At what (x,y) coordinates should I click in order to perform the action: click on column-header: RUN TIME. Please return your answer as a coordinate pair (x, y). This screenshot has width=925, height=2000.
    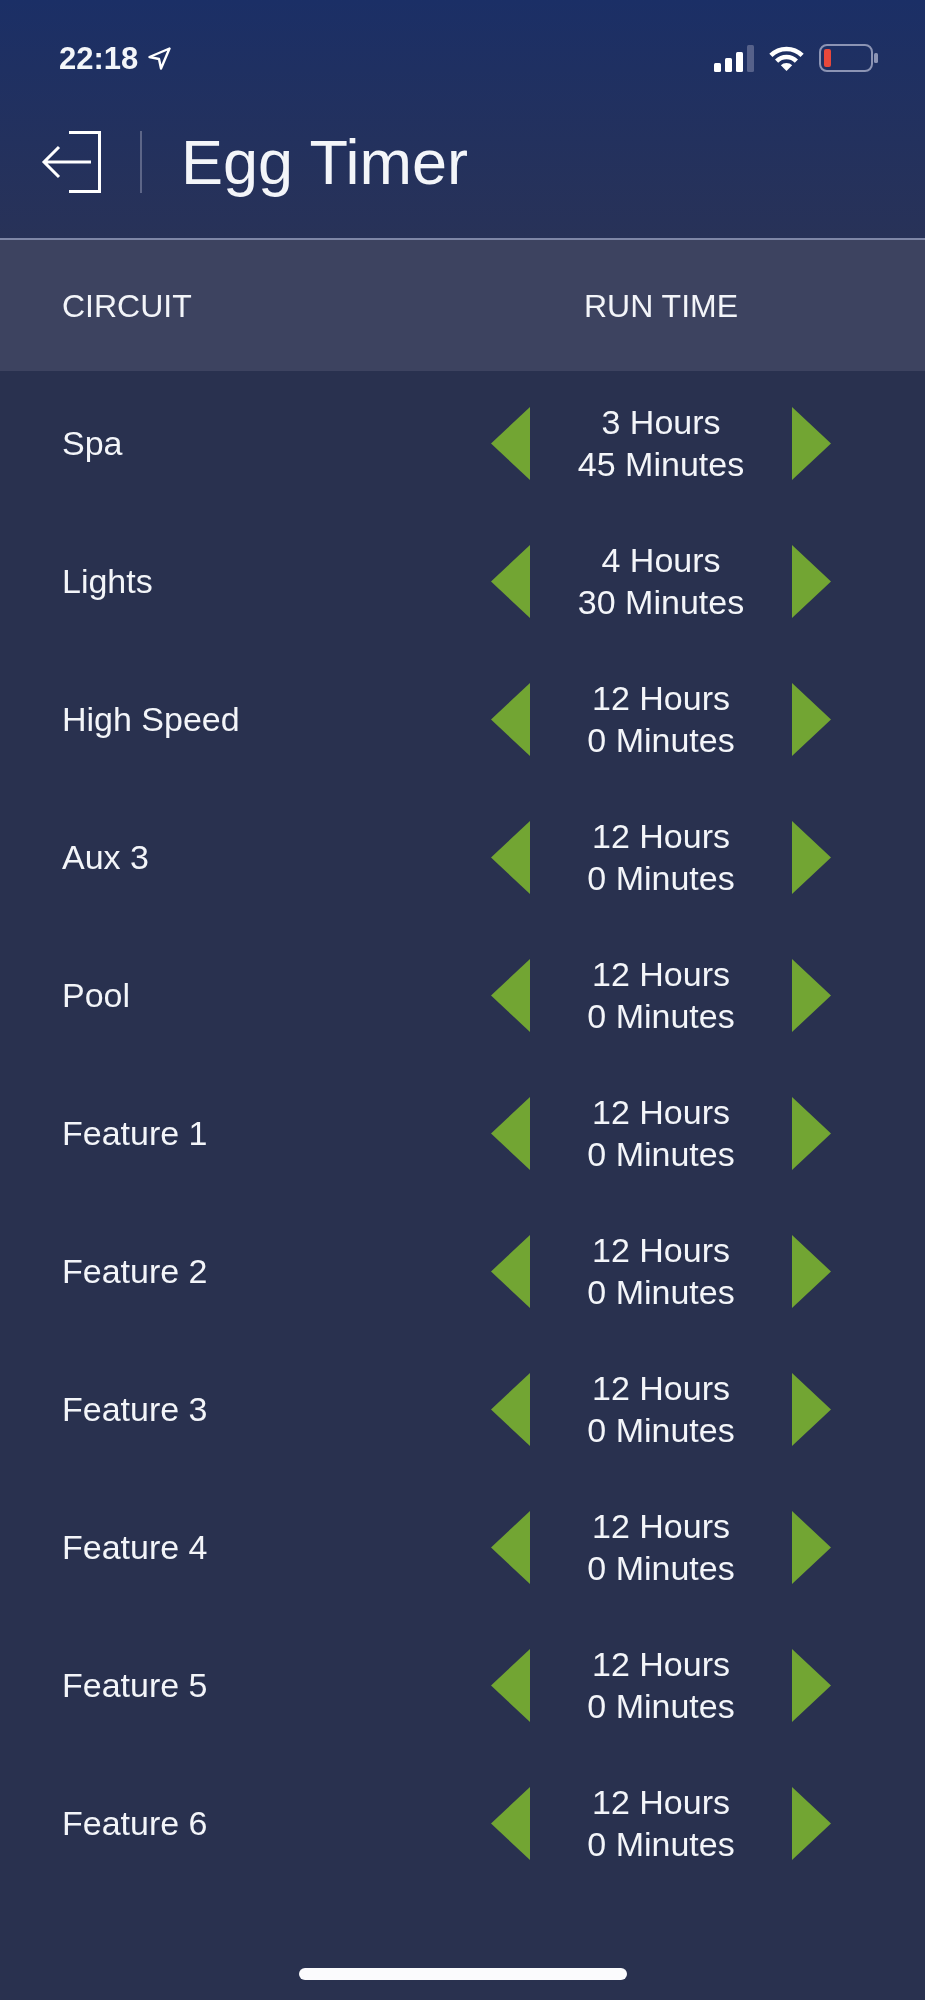
    Looking at the image, I should click on (661, 305).